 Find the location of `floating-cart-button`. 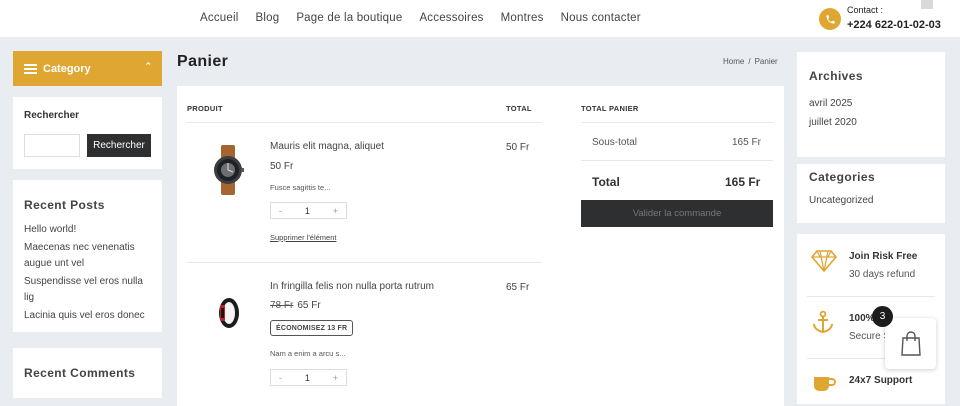

floating-cart-button is located at coordinates (910, 343).